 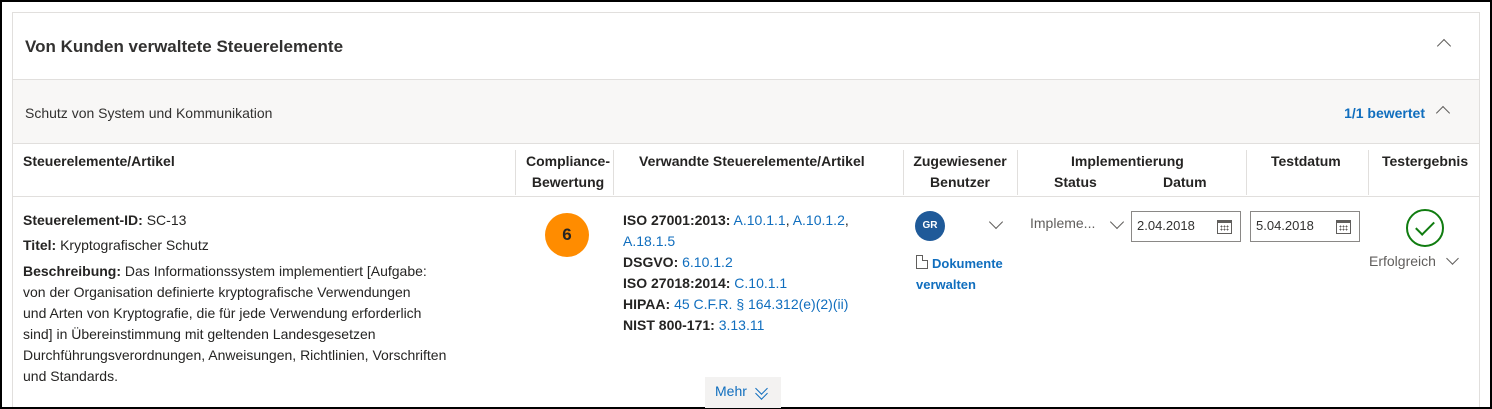 I want to click on column-header-test-date: Testdatum, so click(x=1306, y=161).